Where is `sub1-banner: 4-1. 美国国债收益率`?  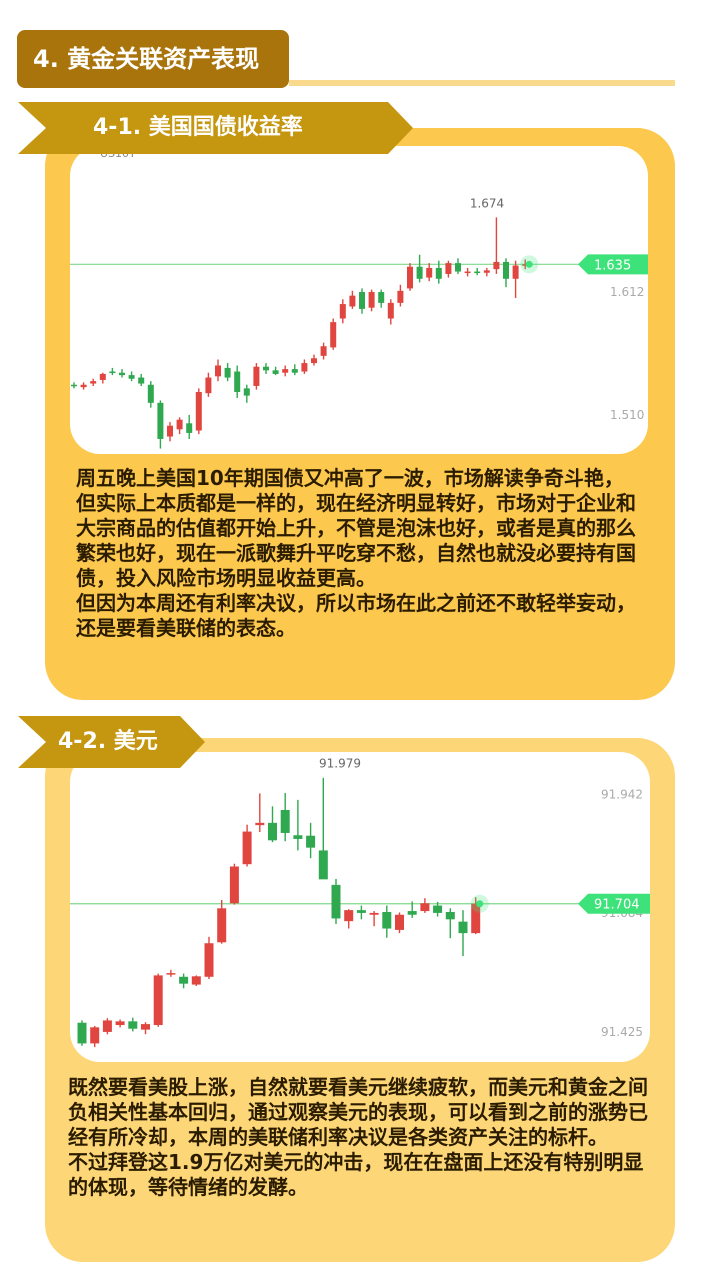
sub1-banner: 4-1. 美国国债收益率 is located at coordinates (215, 128).